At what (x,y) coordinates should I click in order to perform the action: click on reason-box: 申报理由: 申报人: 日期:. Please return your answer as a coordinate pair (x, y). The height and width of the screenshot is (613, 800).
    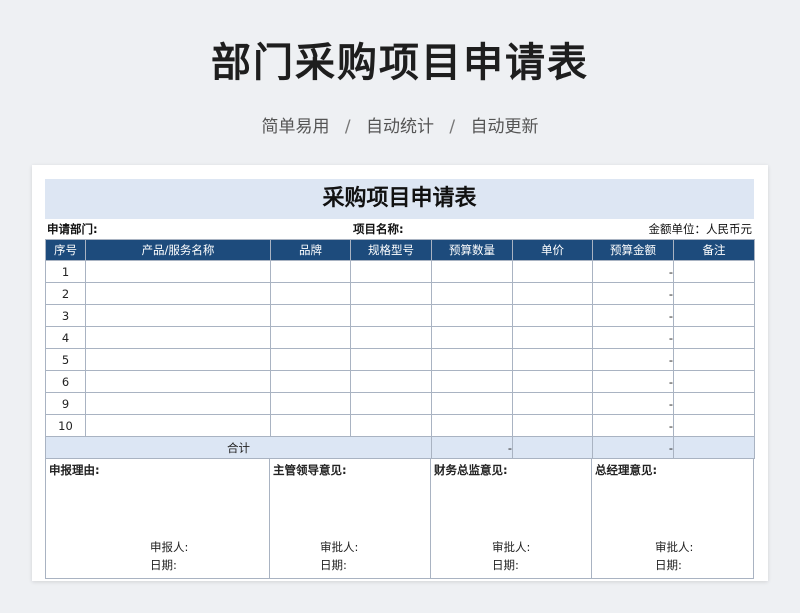
    Looking at the image, I should click on (157, 519).